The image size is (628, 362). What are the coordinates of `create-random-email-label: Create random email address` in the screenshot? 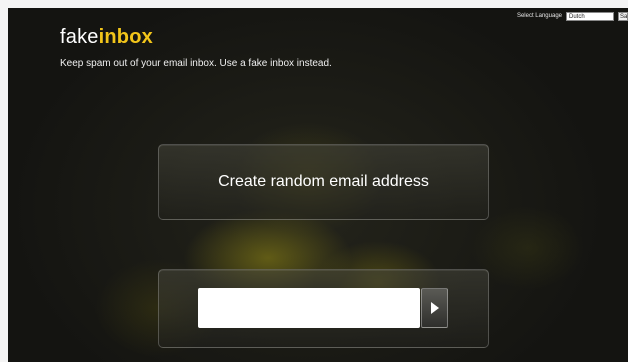 It's located at (323, 181).